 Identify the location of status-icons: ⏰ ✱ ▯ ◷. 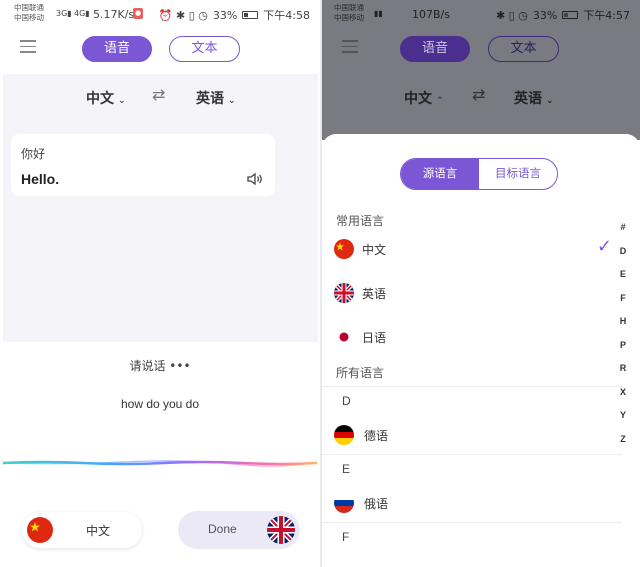
(183, 15).